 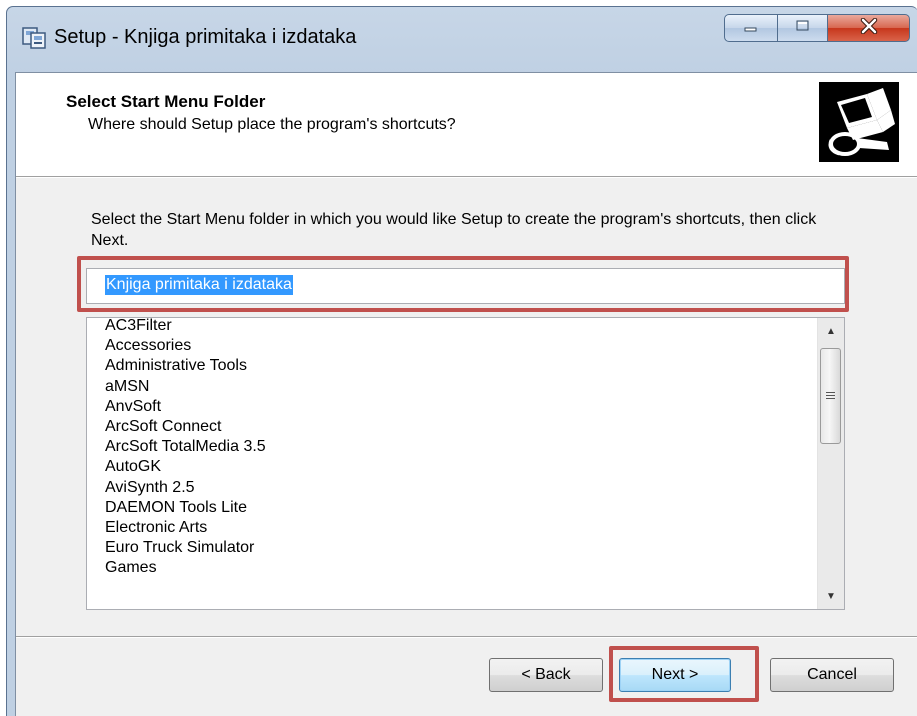 I want to click on window-title: Setup - Knjiga primitaka i izdataka, so click(x=205, y=37).